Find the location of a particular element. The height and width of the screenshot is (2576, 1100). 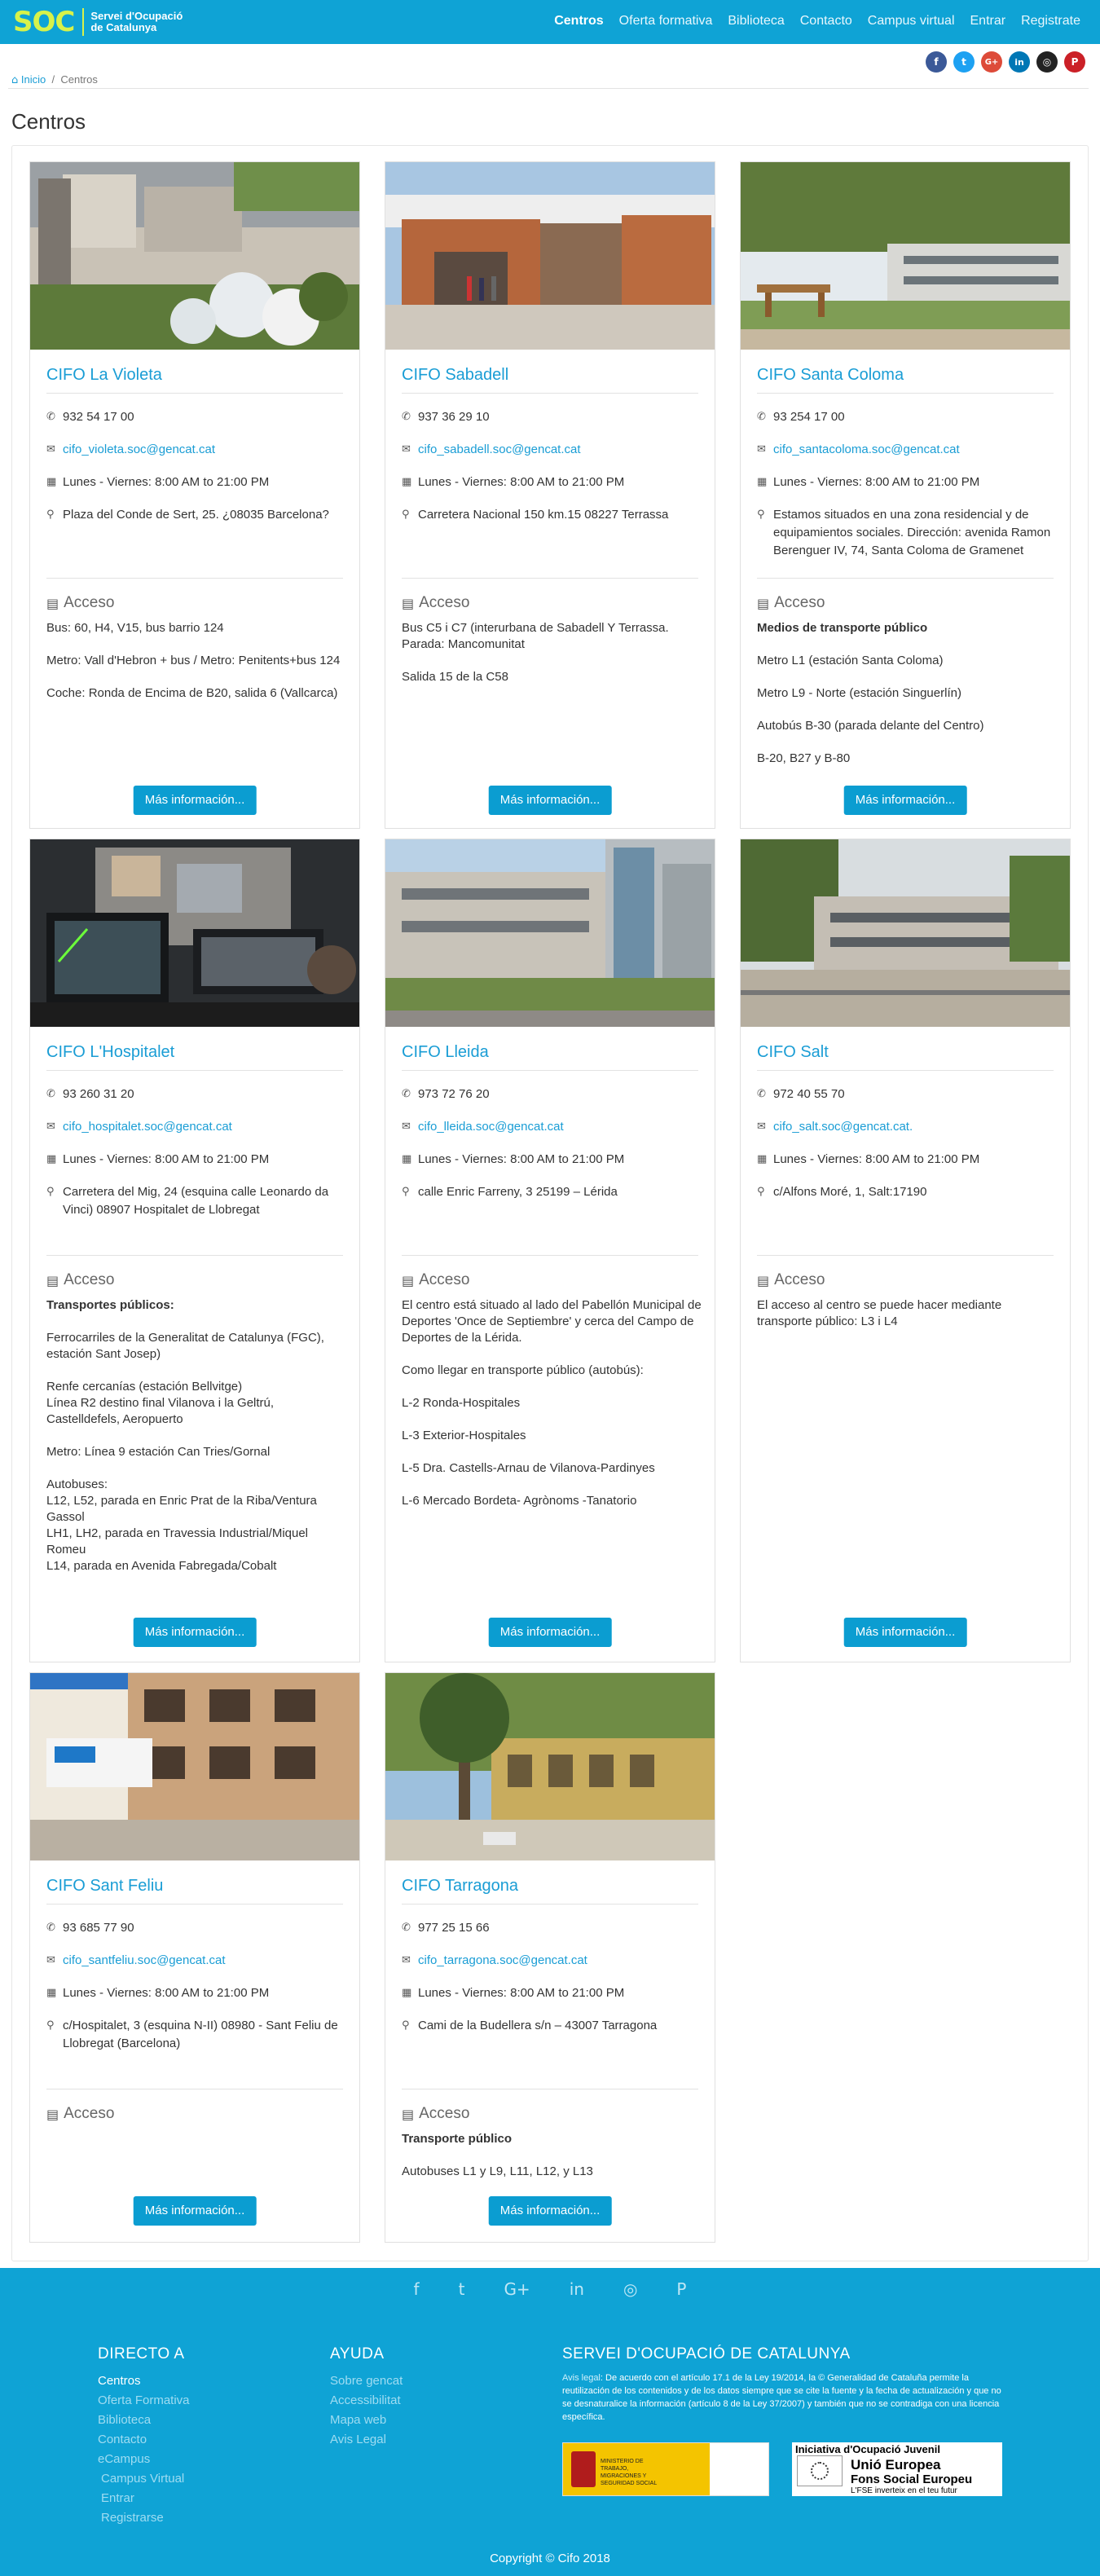

center-title: CIFO Santa Coloma is located at coordinates (905, 380).